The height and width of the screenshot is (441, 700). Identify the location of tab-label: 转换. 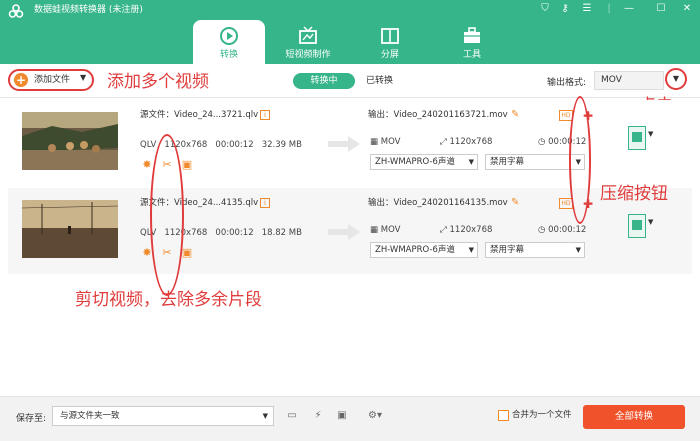
(228, 55).